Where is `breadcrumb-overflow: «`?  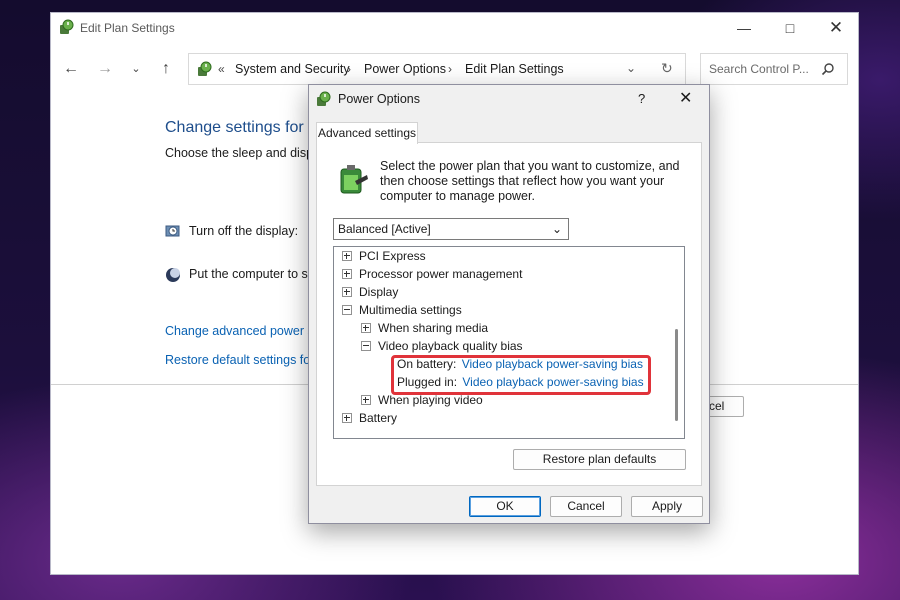
breadcrumb-overflow: « is located at coordinates (221, 69).